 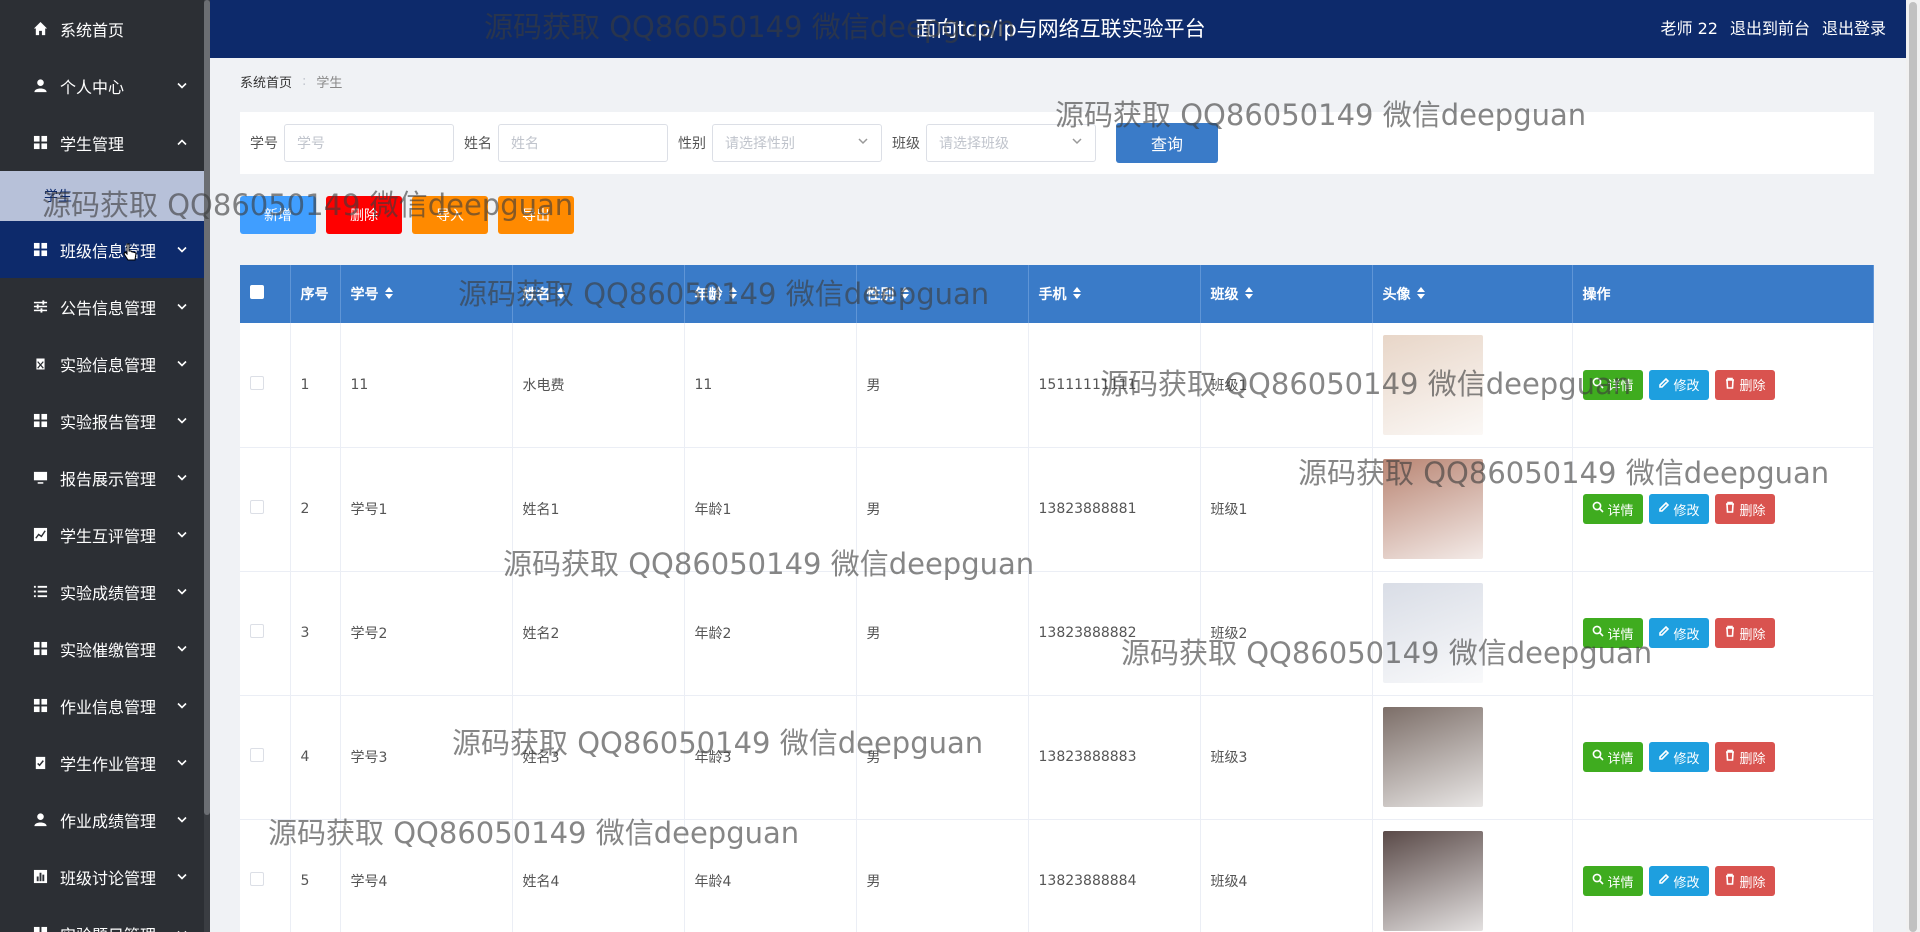 What do you see at coordinates (257, 292) in the screenshot?
I see `select-all-checkbox` at bounding box center [257, 292].